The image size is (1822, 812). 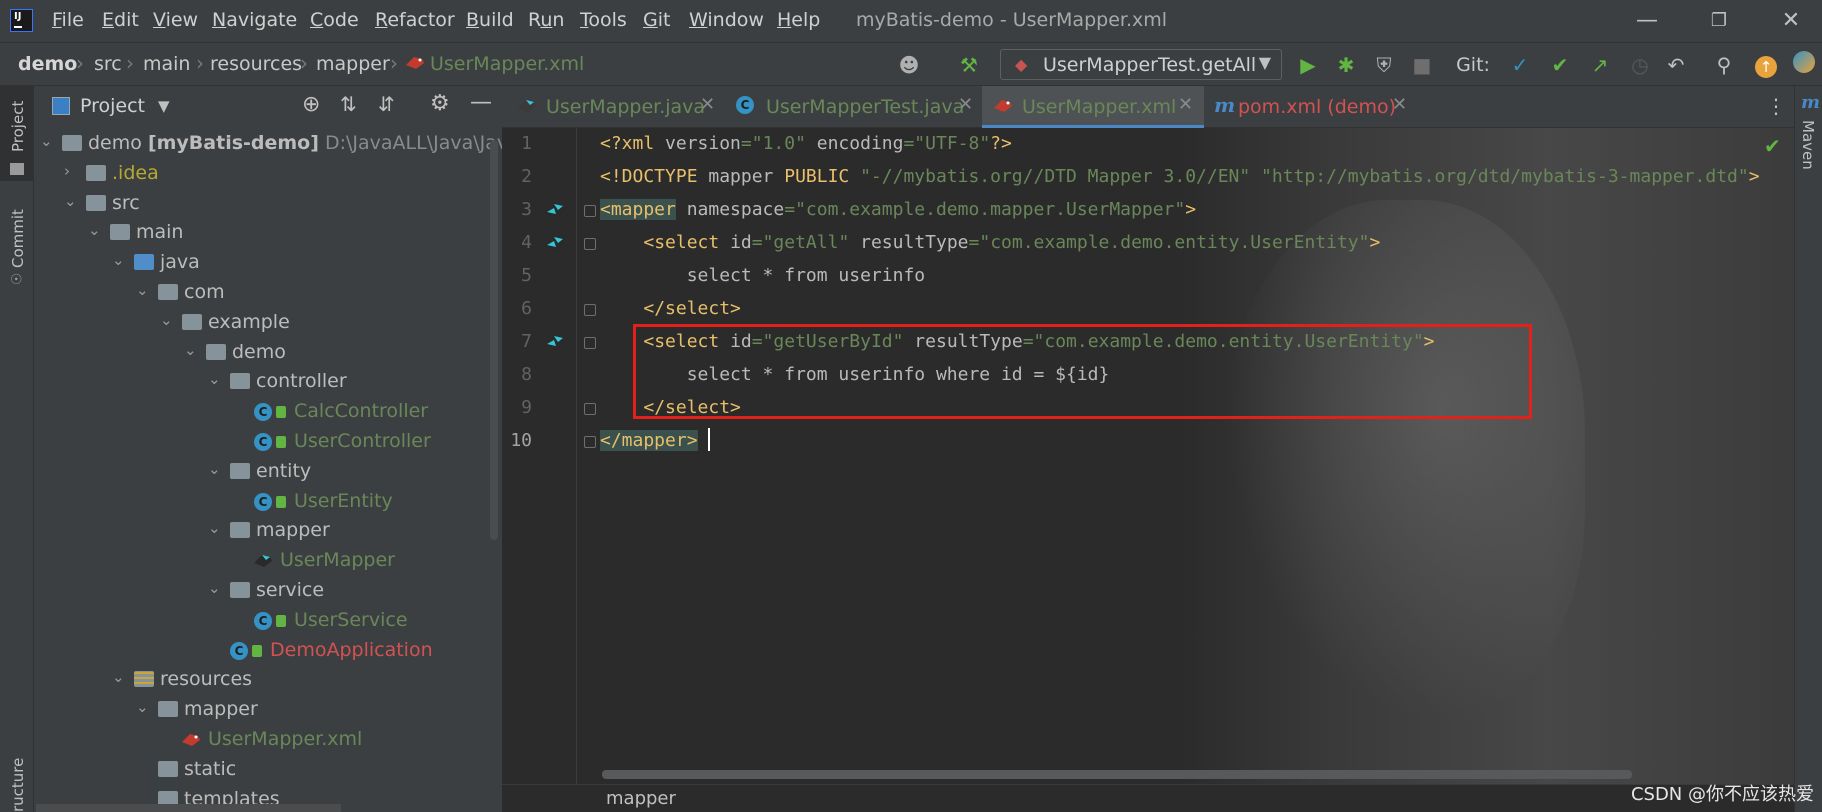 I want to click on run-configuration-select: ◆ UserMapperTest.getAll ▼, so click(x=1141, y=64).